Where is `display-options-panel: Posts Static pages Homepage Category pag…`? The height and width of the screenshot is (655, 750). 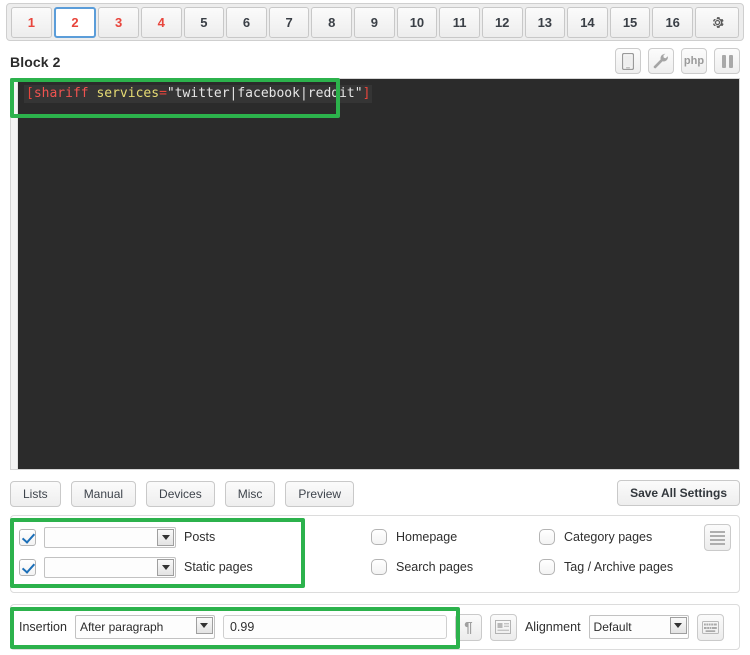 display-options-panel: Posts Static pages Homepage Category pag… is located at coordinates (375, 554).